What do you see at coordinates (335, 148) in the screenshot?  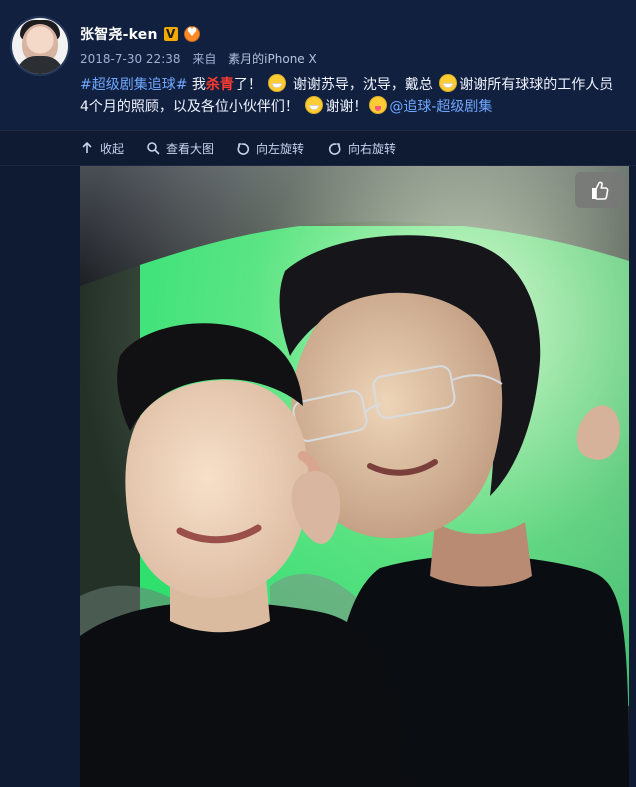 I see `rotate-right-icon` at bounding box center [335, 148].